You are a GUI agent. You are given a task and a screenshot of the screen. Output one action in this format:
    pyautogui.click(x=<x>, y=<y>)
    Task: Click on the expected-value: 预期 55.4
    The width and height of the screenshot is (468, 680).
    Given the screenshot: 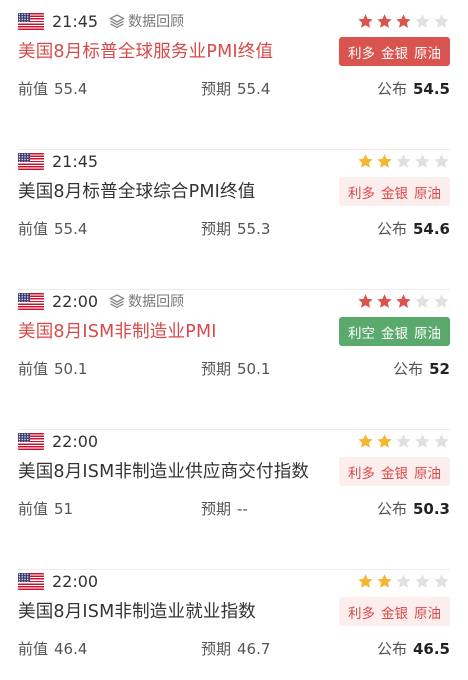 What is the action you would take?
    pyautogui.click(x=236, y=89)
    